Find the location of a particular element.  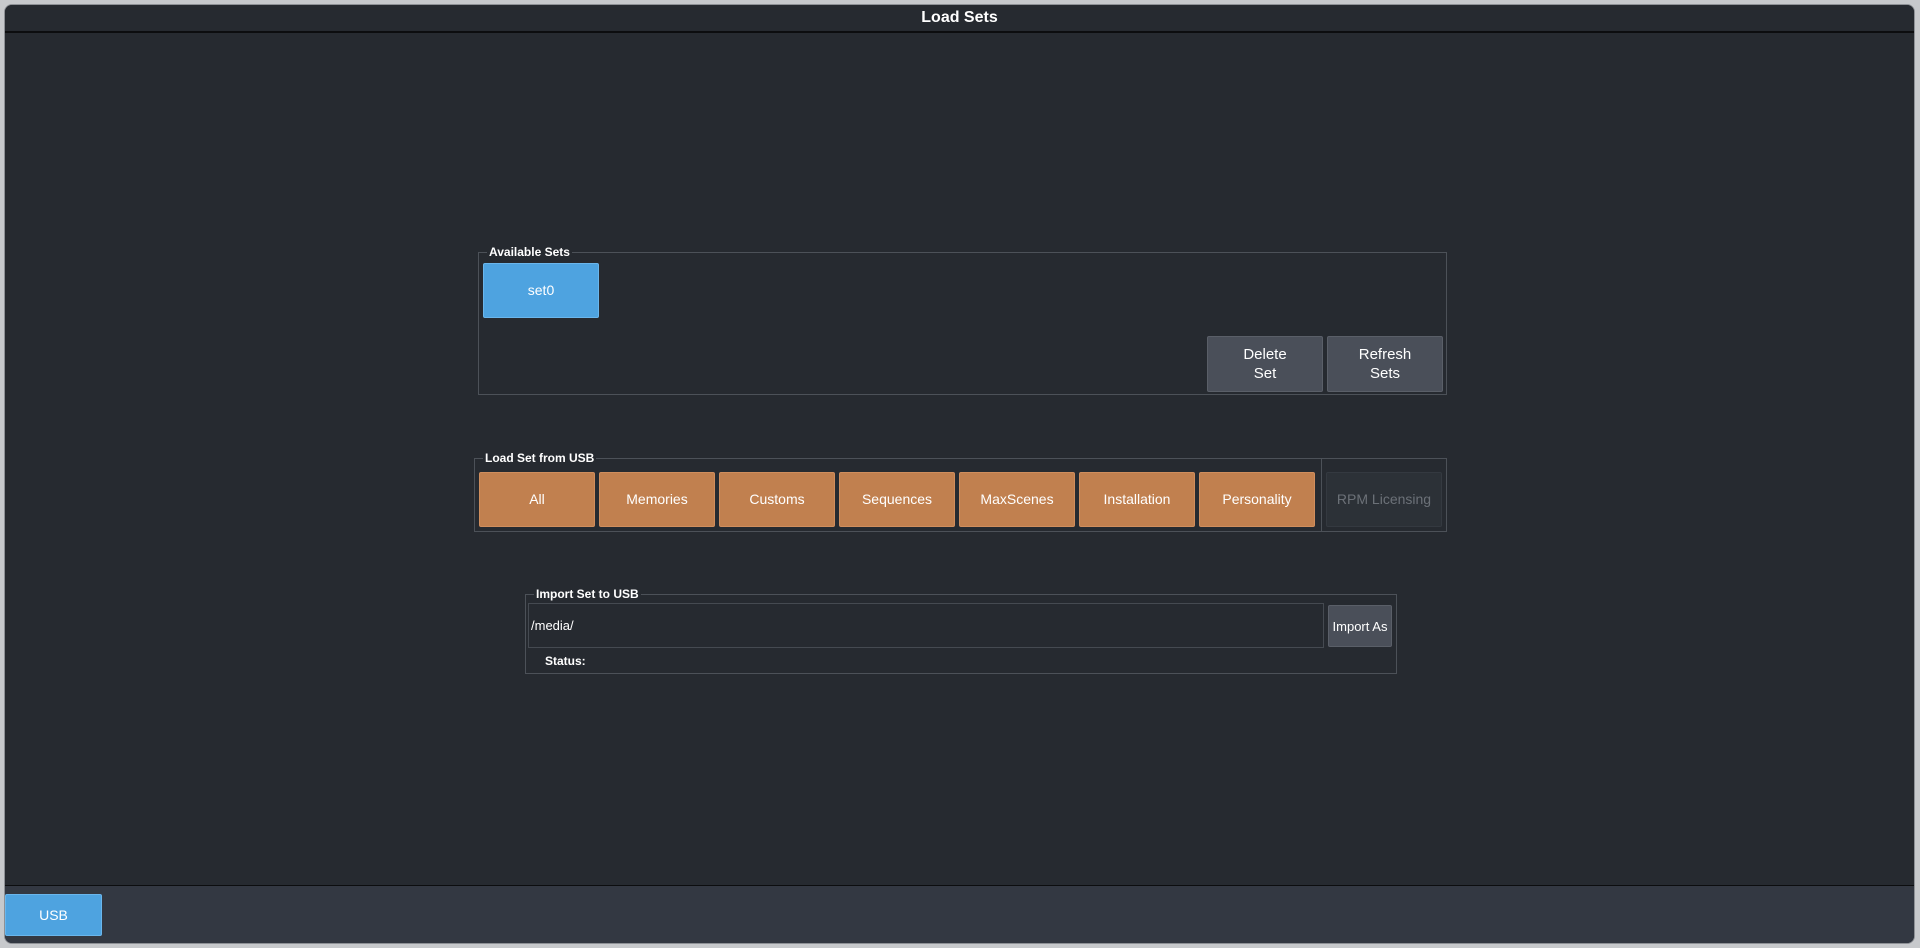

usb-tab-button: USB is located at coordinates (53, 915).